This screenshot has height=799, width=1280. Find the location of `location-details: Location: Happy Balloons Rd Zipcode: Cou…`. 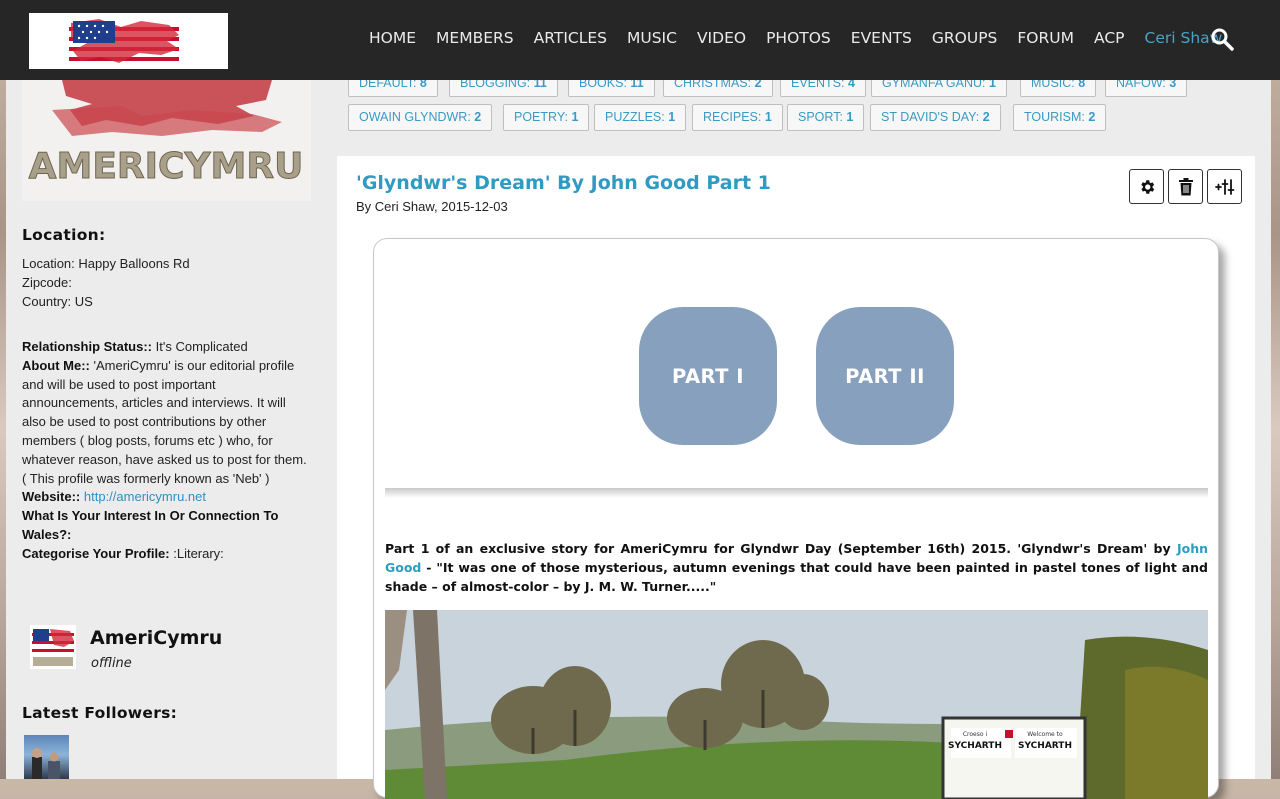

location-details: Location: Happy Balloons Rd Zipcode: Cou… is located at coordinates (166, 283).